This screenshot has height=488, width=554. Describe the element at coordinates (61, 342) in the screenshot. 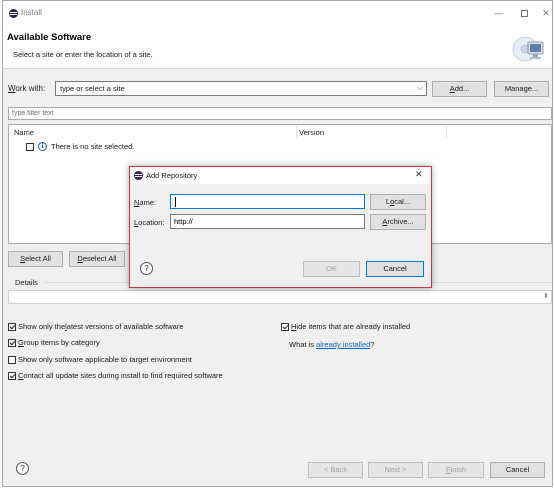

I see `group-text: roup items by category` at that location.